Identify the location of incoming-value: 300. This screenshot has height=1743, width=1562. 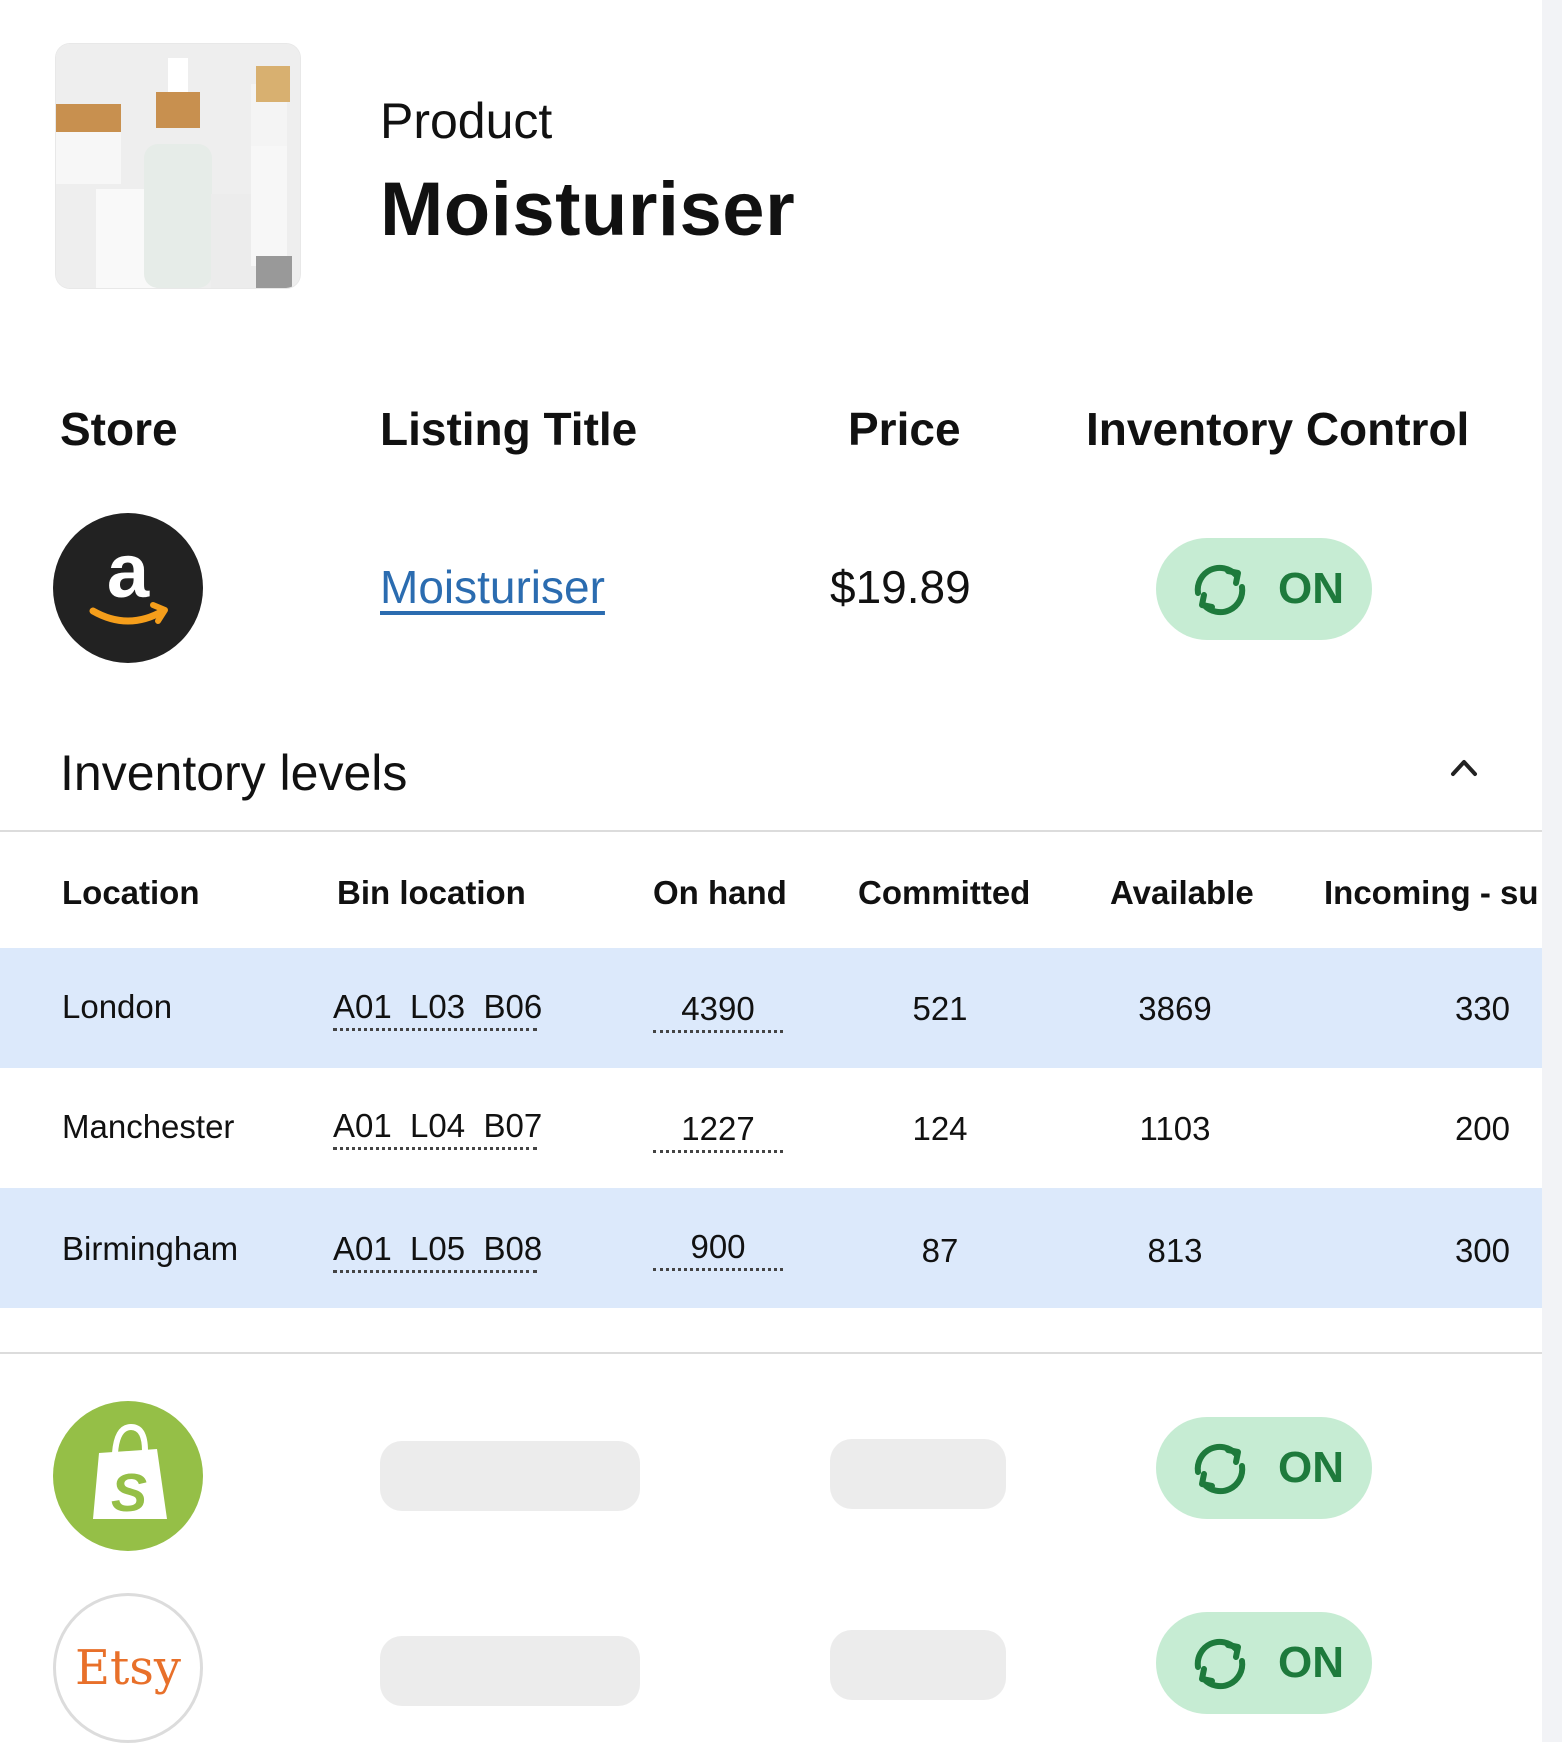
(1482, 1250).